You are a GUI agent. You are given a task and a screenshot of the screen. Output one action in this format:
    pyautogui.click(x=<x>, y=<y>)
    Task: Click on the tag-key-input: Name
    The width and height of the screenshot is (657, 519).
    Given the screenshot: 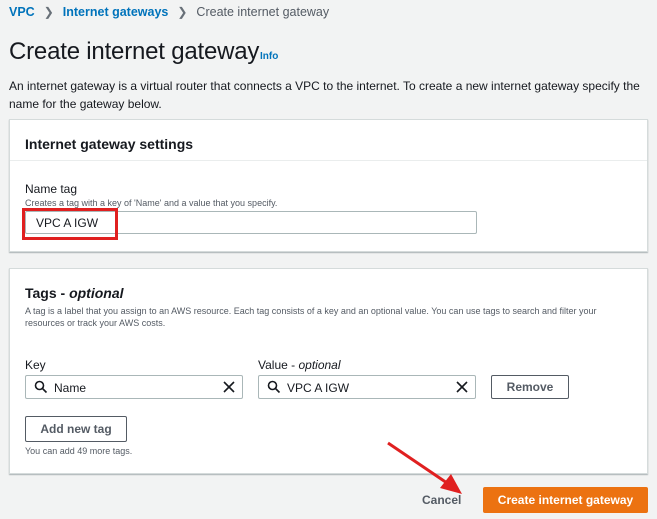 What is the action you would take?
    pyautogui.click(x=134, y=387)
    